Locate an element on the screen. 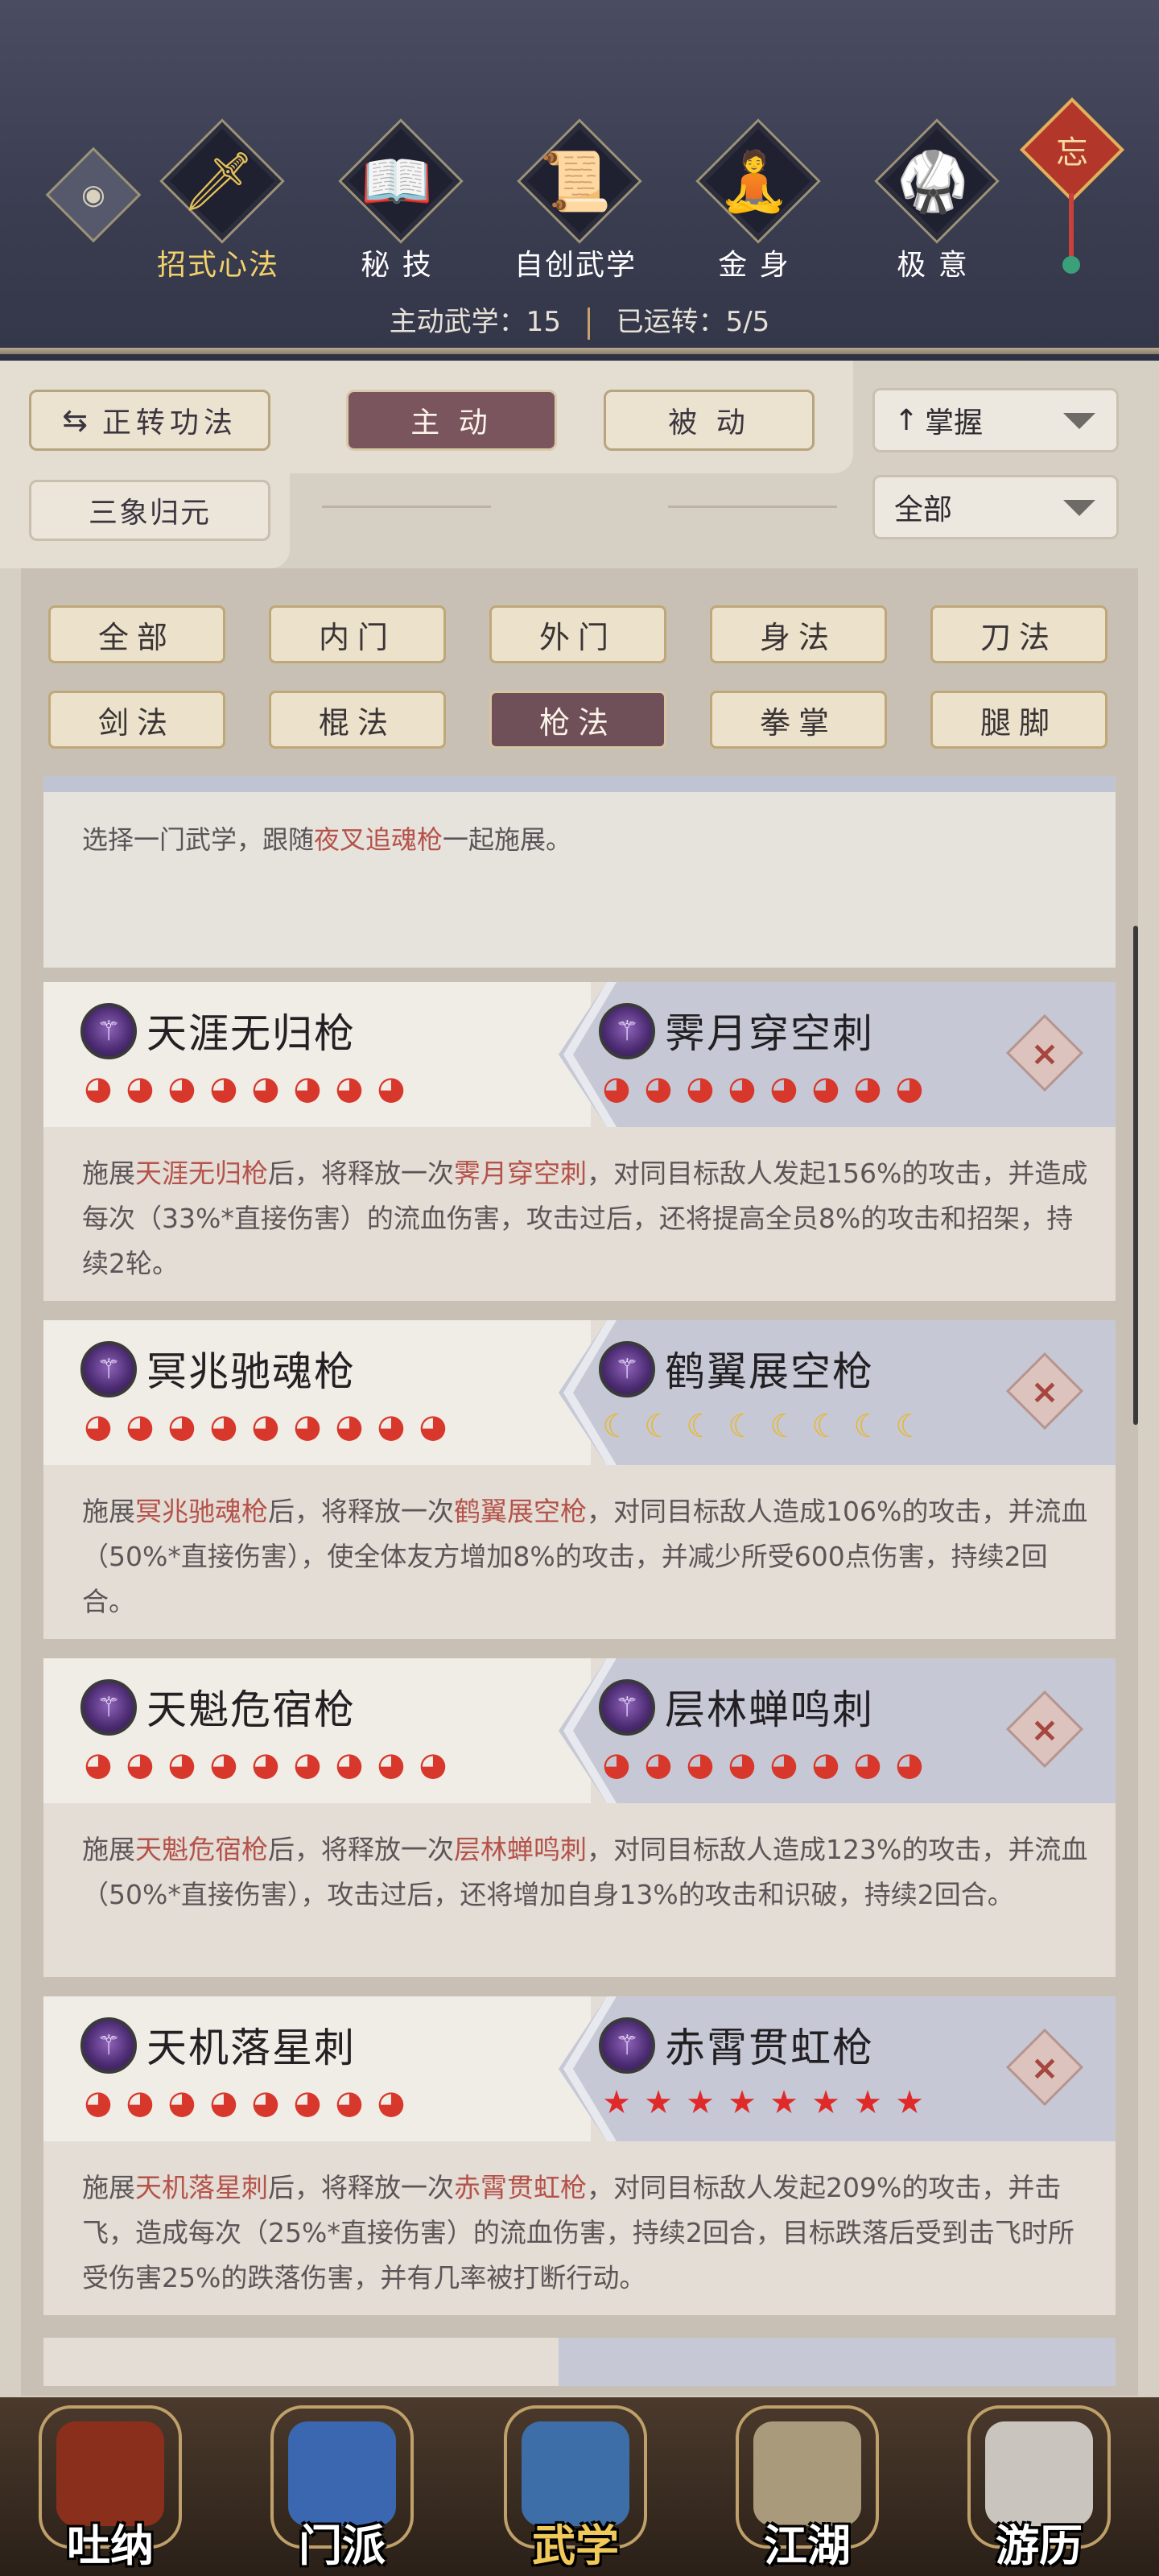 This screenshot has height=2576, width=1159. follow-skill-name: 霁月穿空刺 is located at coordinates (769, 1033).